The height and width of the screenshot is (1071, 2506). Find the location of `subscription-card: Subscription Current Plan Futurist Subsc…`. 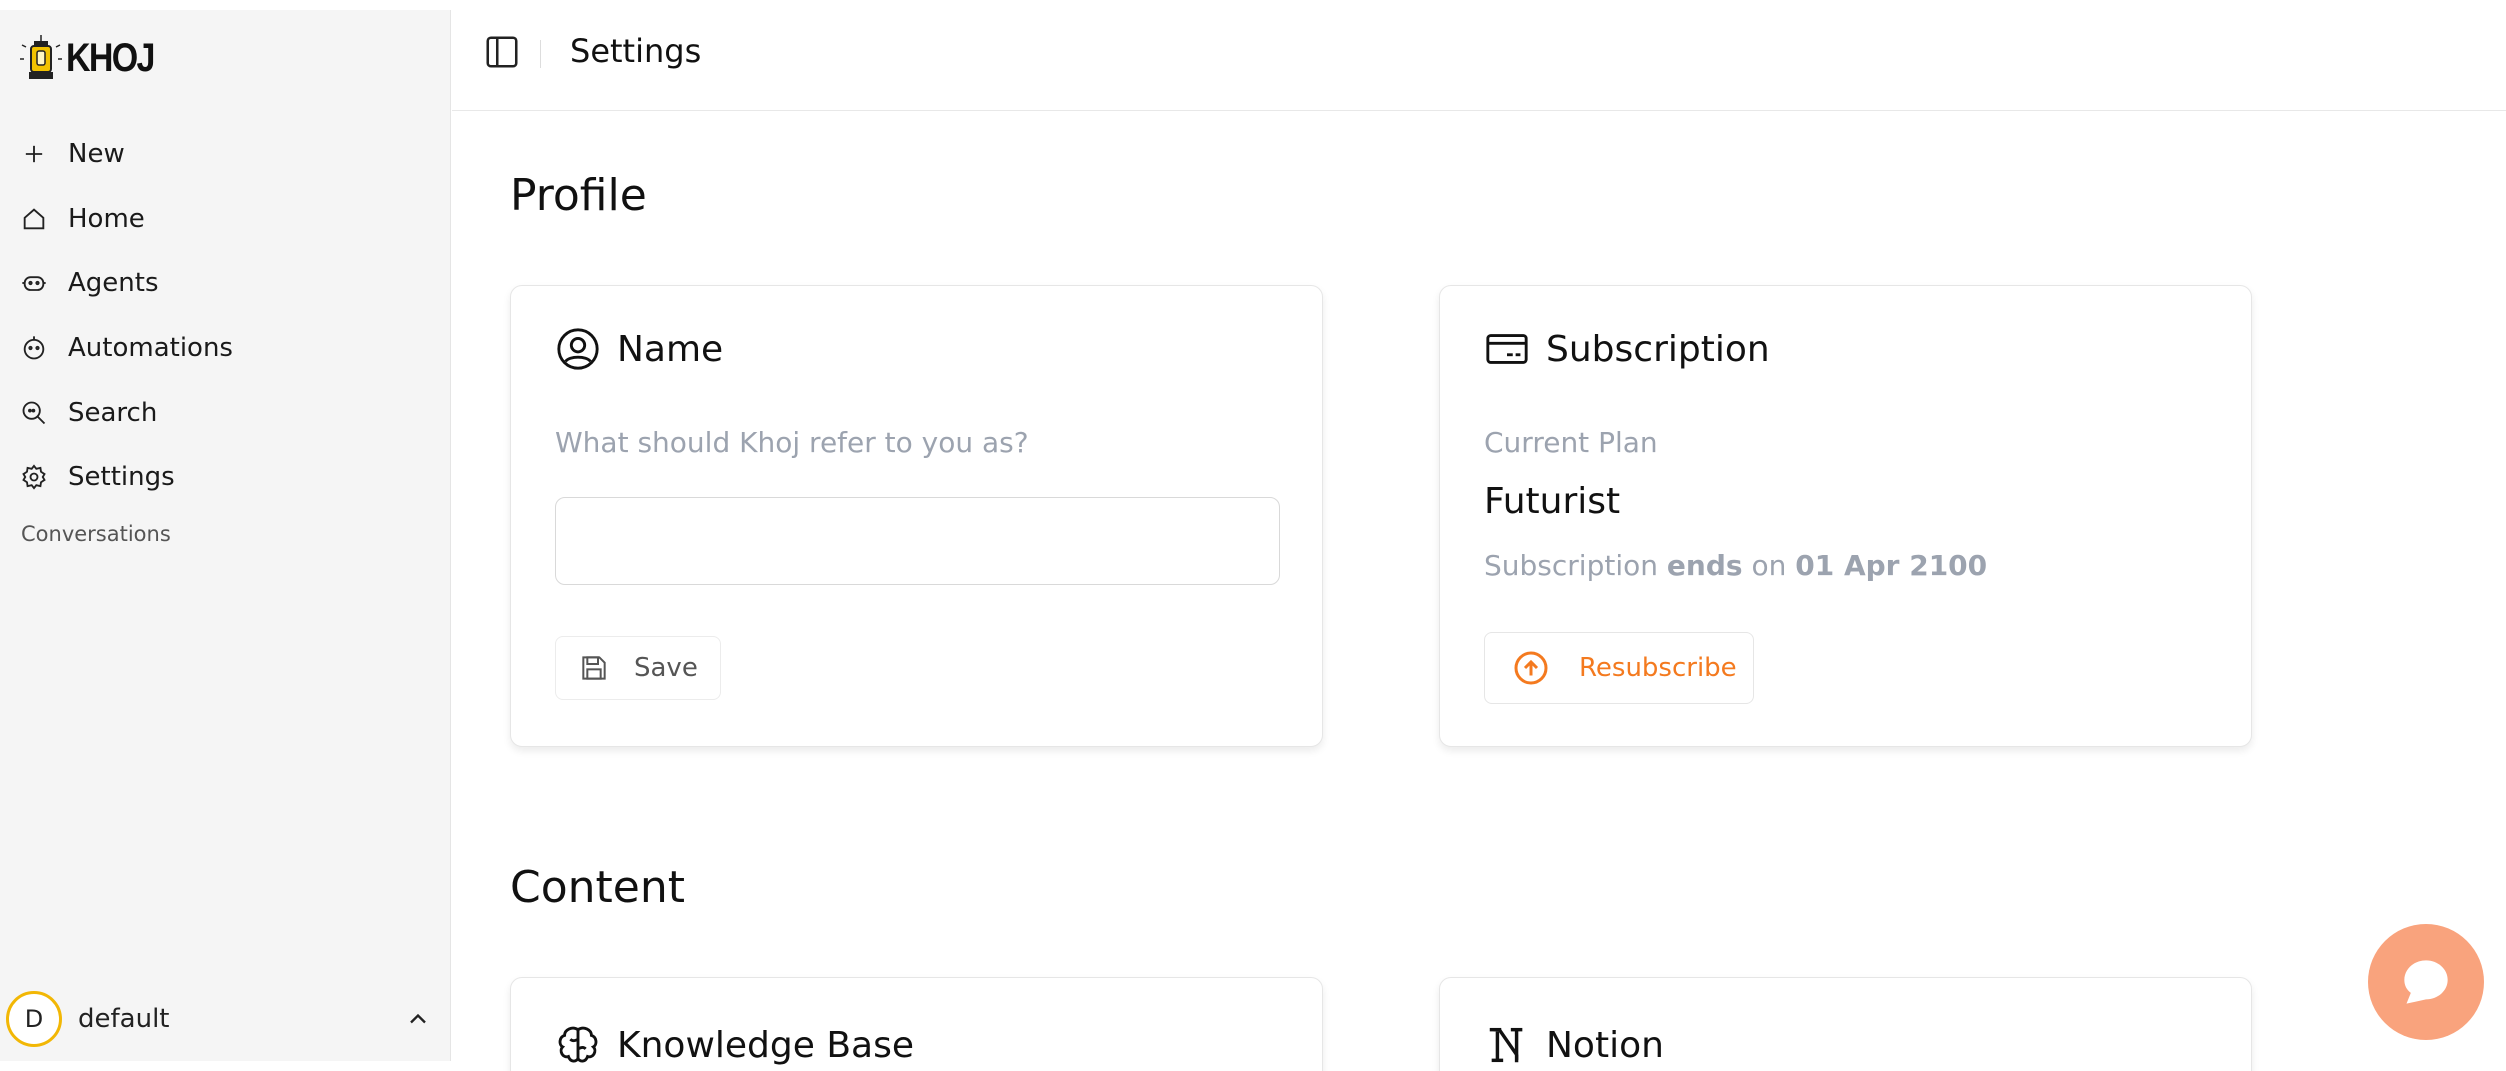

subscription-card: Subscription Current Plan Futurist Subsc… is located at coordinates (1845, 516).